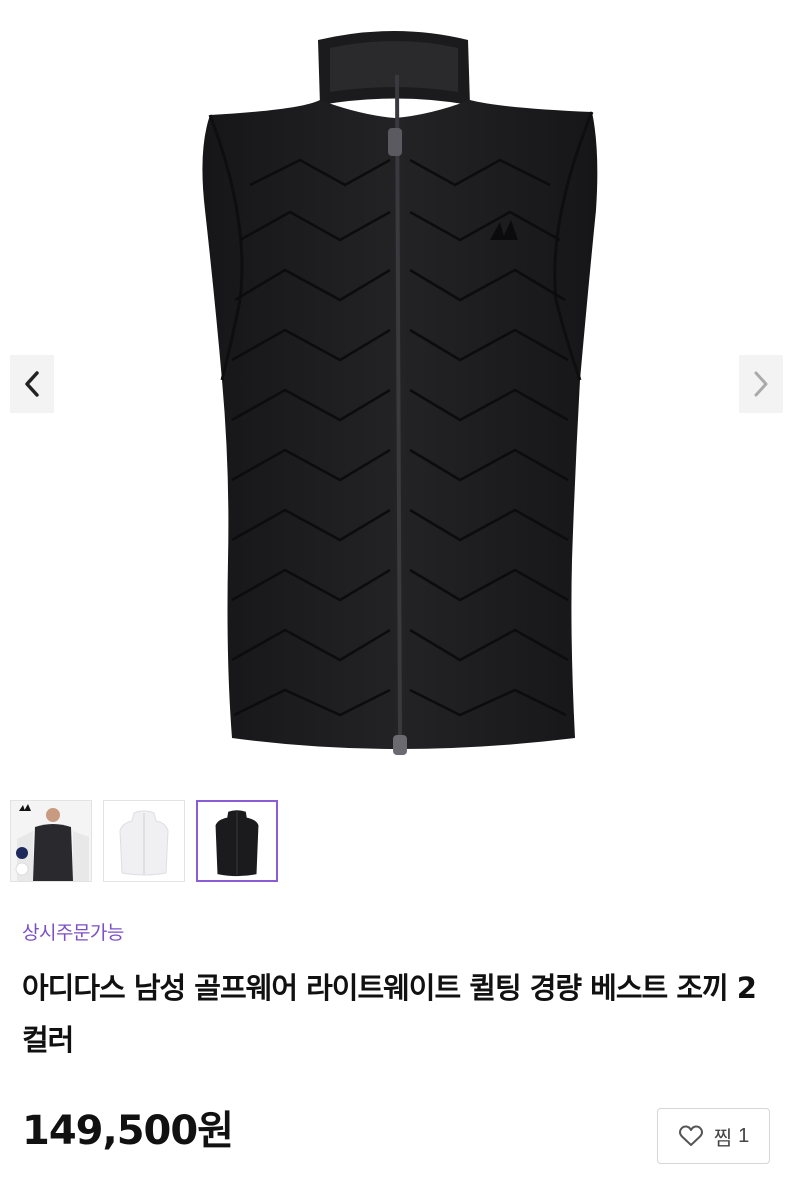 The width and height of the screenshot is (793, 1200). What do you see at coordinates (744, 1135) in the screenshot?
I see `wishlist-count: 1` at bounding box center [744, 1135].